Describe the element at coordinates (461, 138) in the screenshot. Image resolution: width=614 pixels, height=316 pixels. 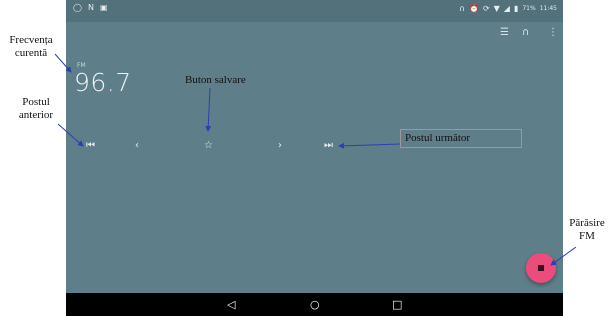
I see `annotation-next-station: Postul următor` at that location.